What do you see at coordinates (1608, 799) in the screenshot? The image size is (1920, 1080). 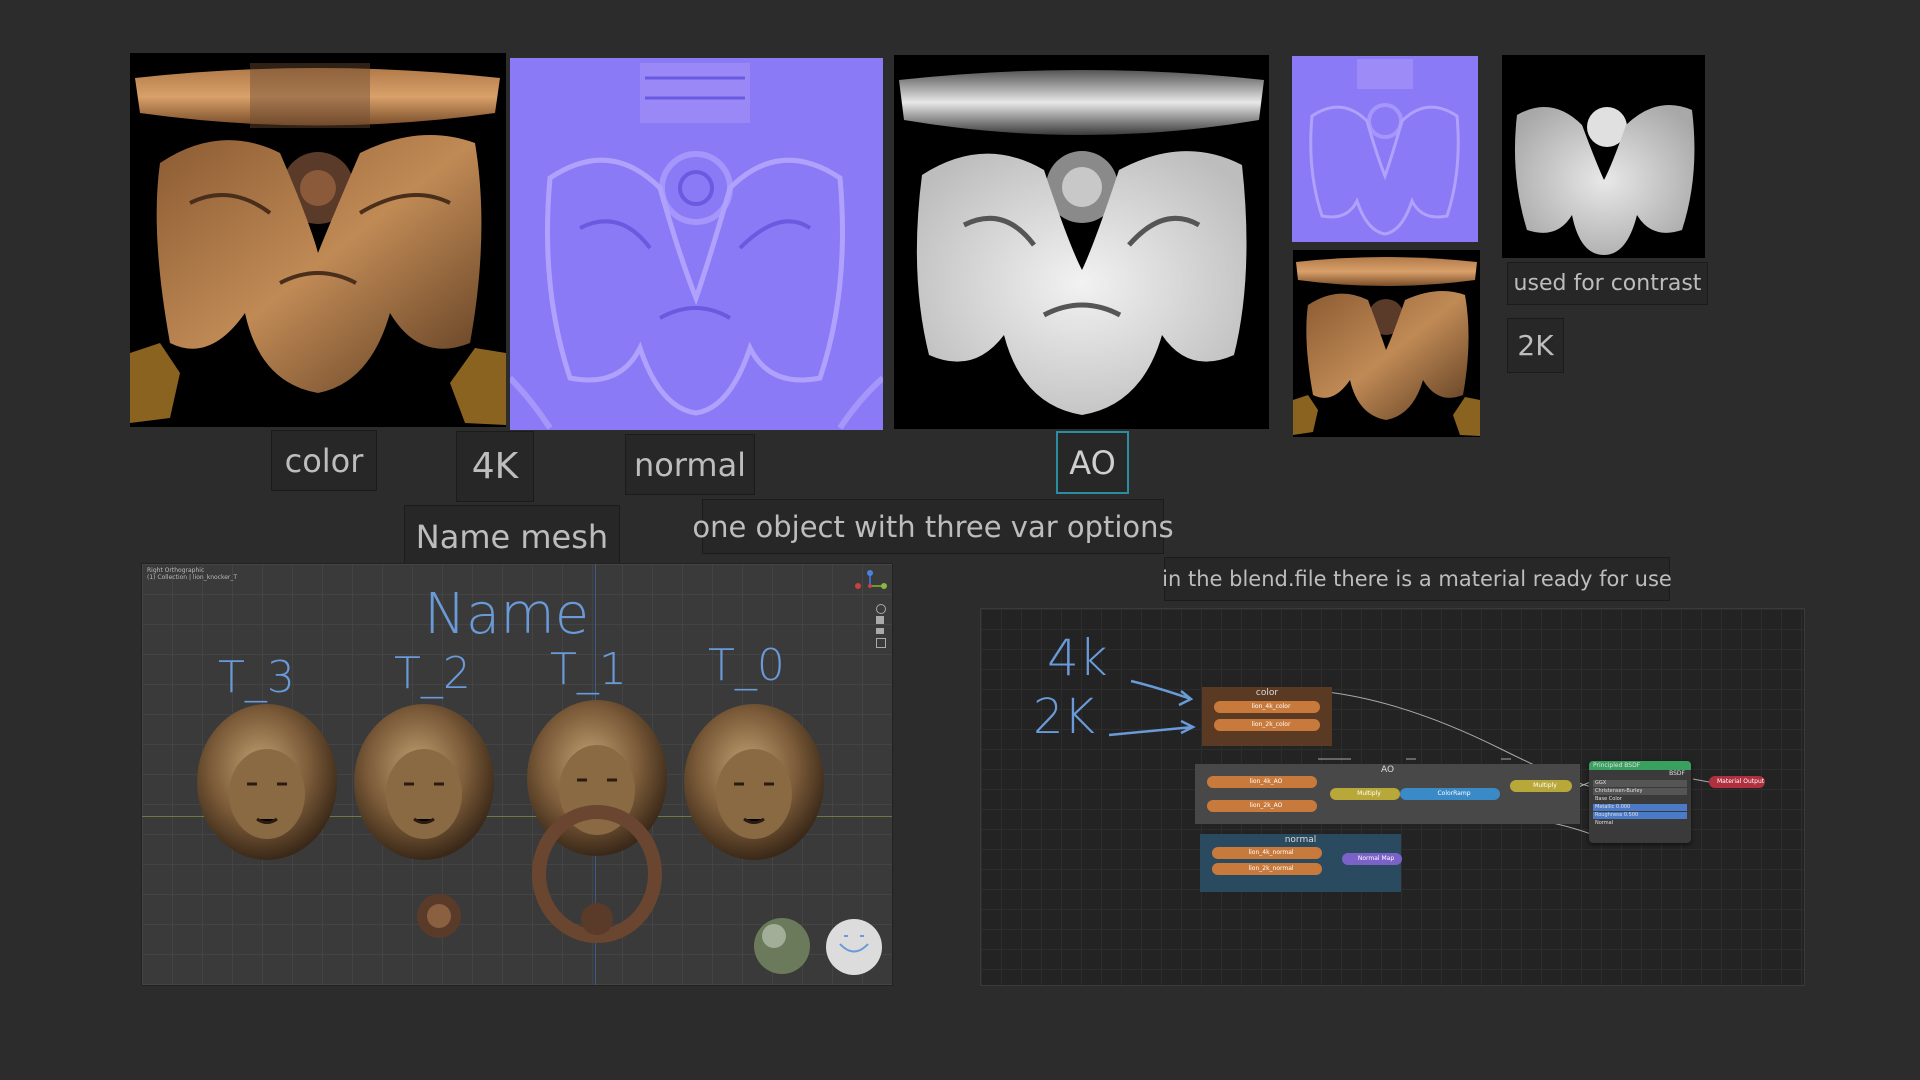 I see `bsdf-row-base-color: Base Color` at bounding box center [1608, 799].